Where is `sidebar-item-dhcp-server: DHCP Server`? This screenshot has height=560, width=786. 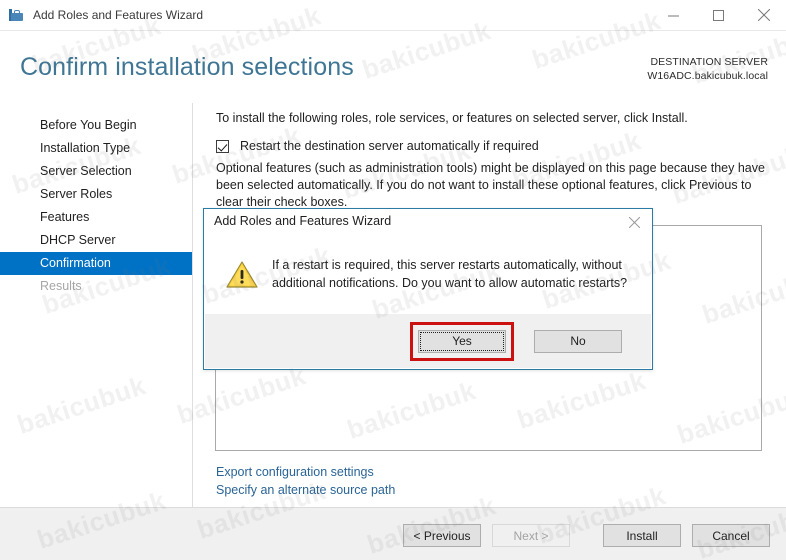
sidebar-item-dhcp-server: DHCP Server is located at coordinates (96, 240).